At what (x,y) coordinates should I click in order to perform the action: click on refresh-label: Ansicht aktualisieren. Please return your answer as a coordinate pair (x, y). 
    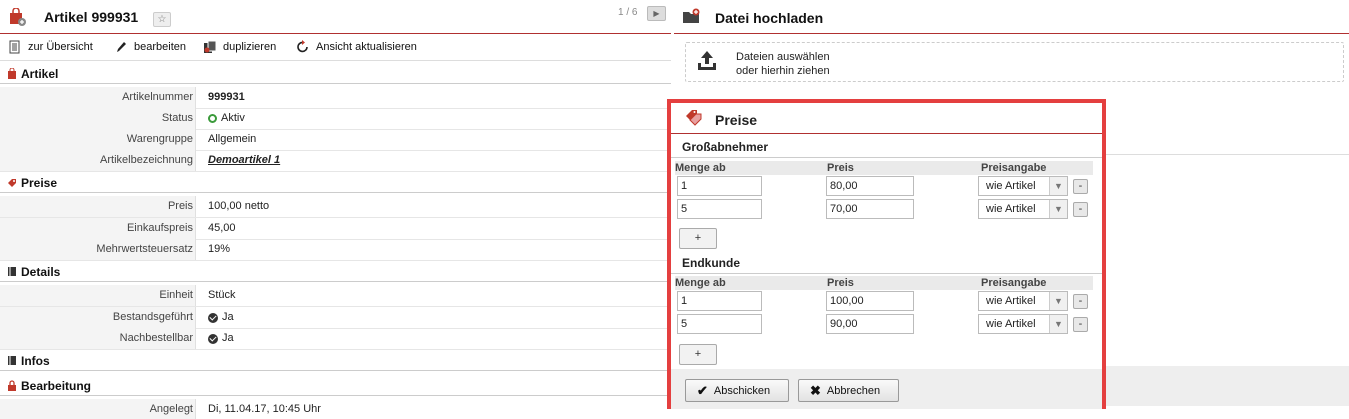
    Looking at the image, I should click on (366, 47).